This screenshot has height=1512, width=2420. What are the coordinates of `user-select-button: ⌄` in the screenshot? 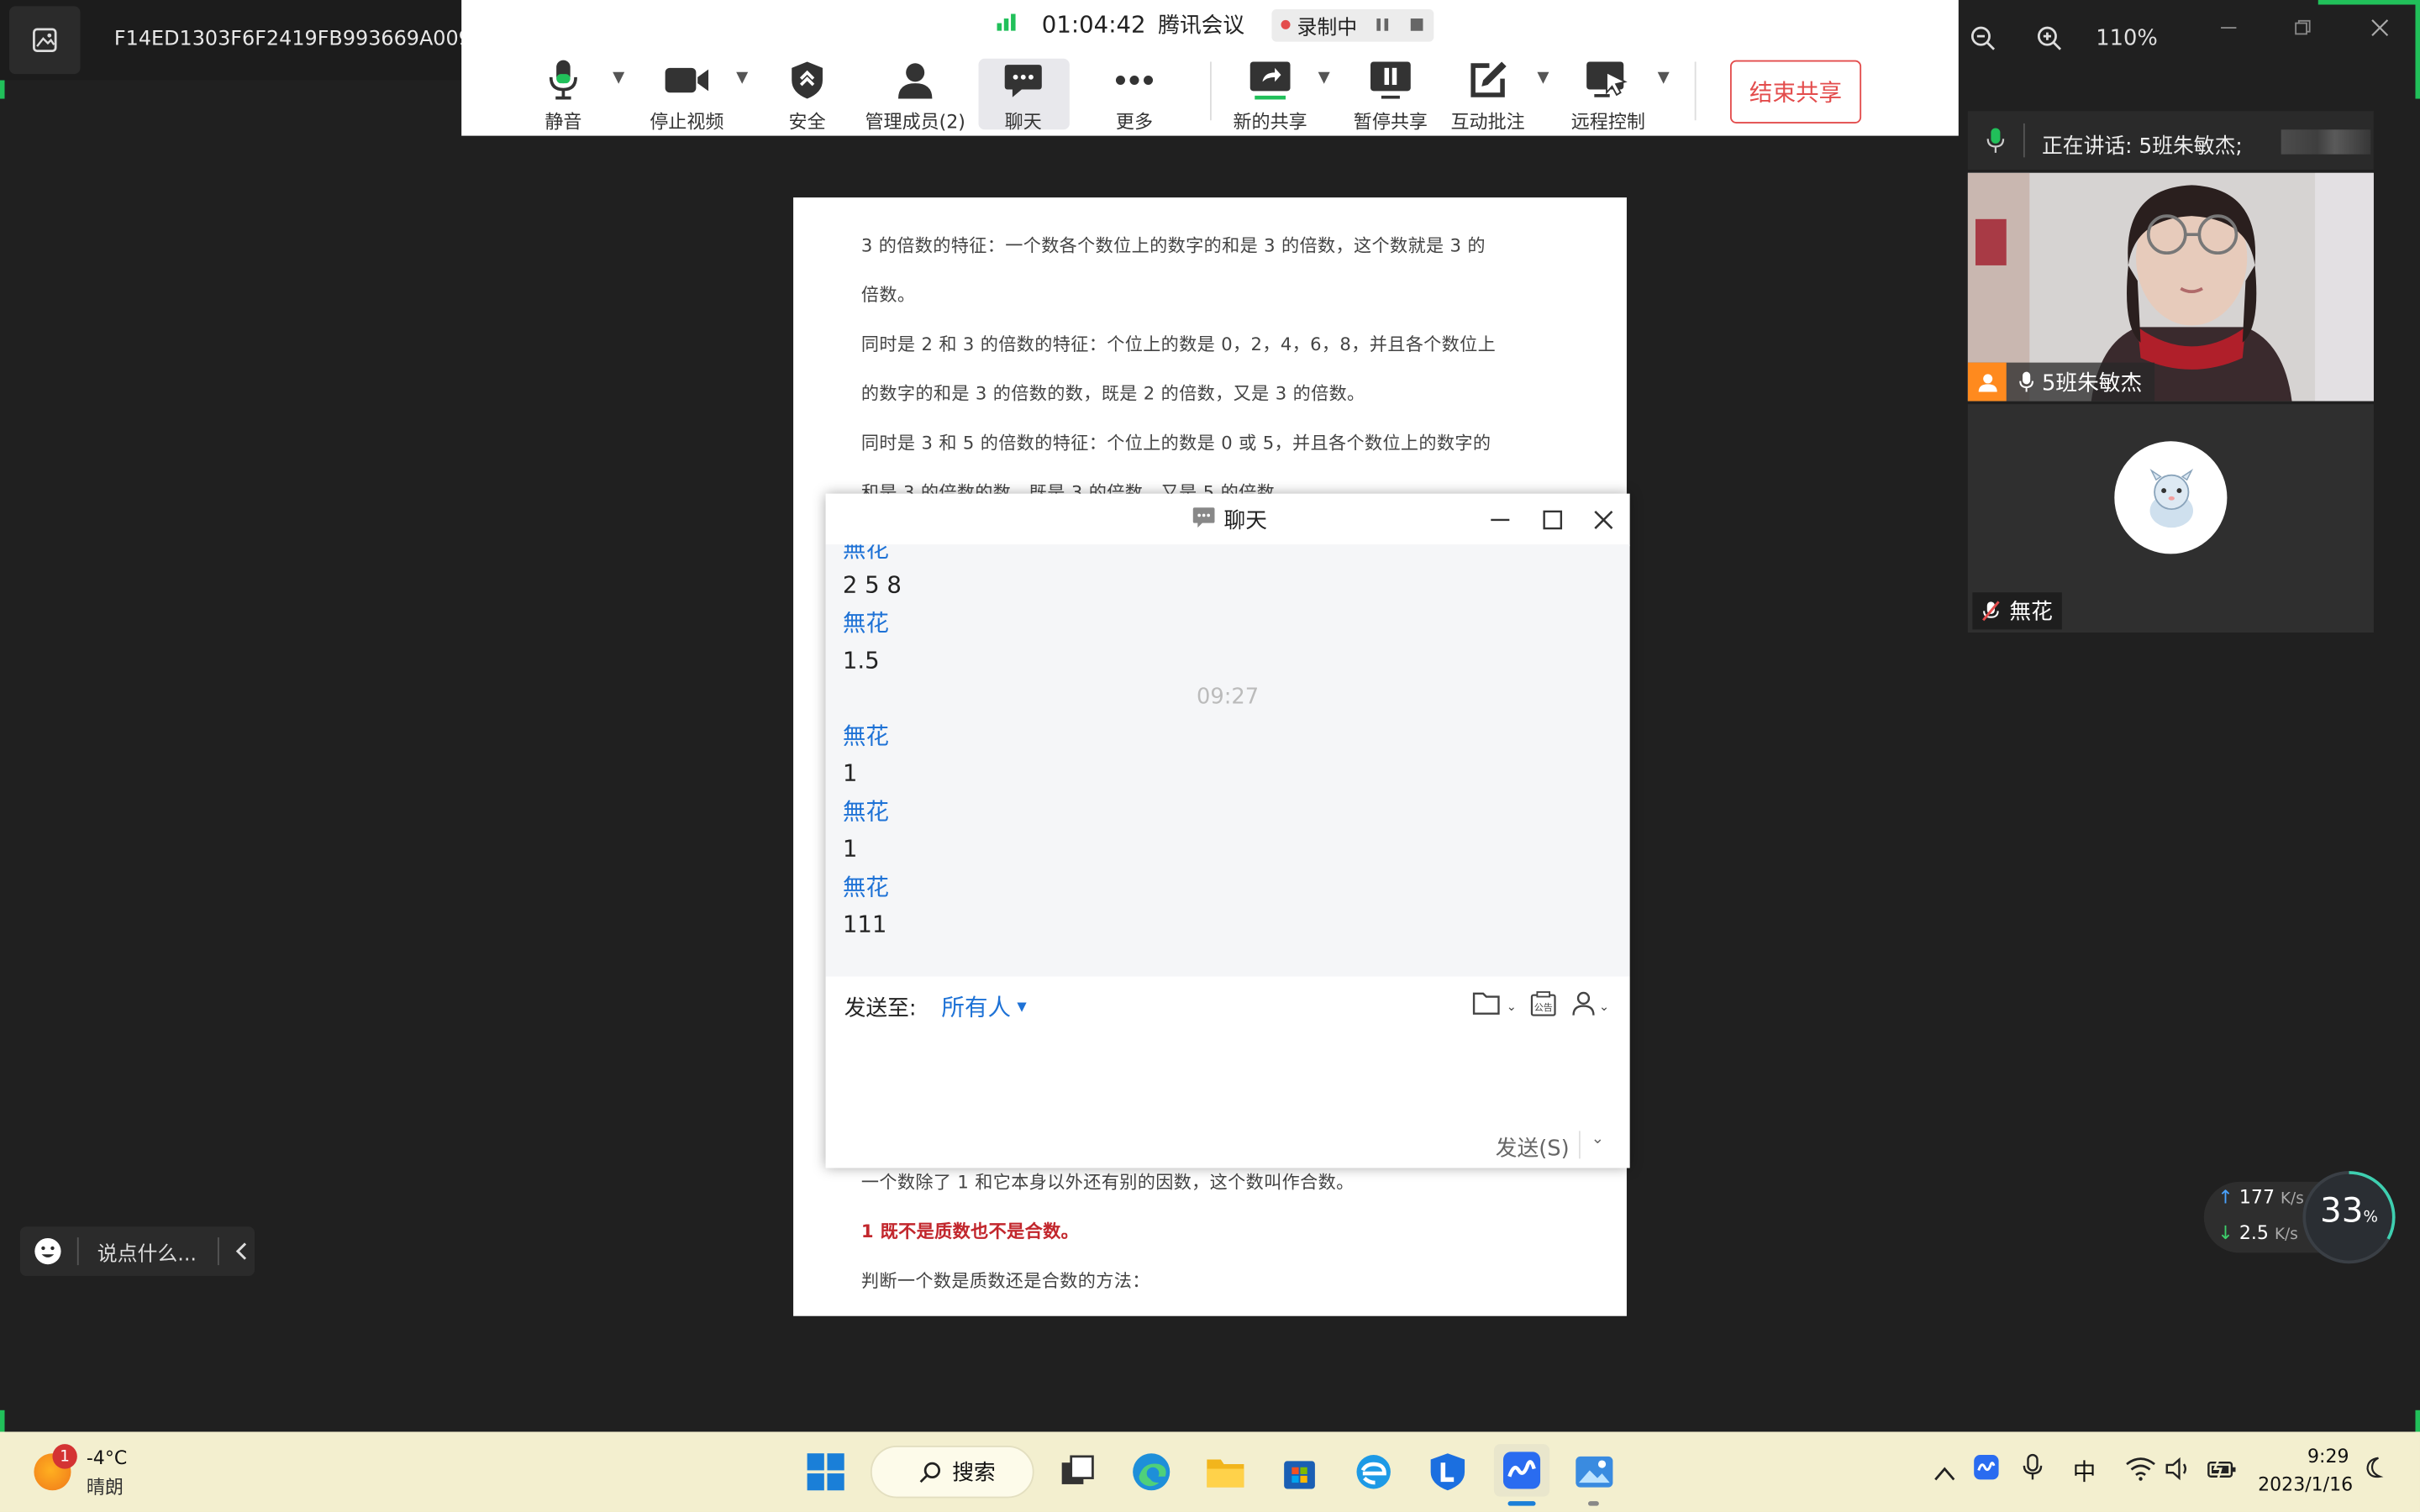 It's located at (1590, 1006).